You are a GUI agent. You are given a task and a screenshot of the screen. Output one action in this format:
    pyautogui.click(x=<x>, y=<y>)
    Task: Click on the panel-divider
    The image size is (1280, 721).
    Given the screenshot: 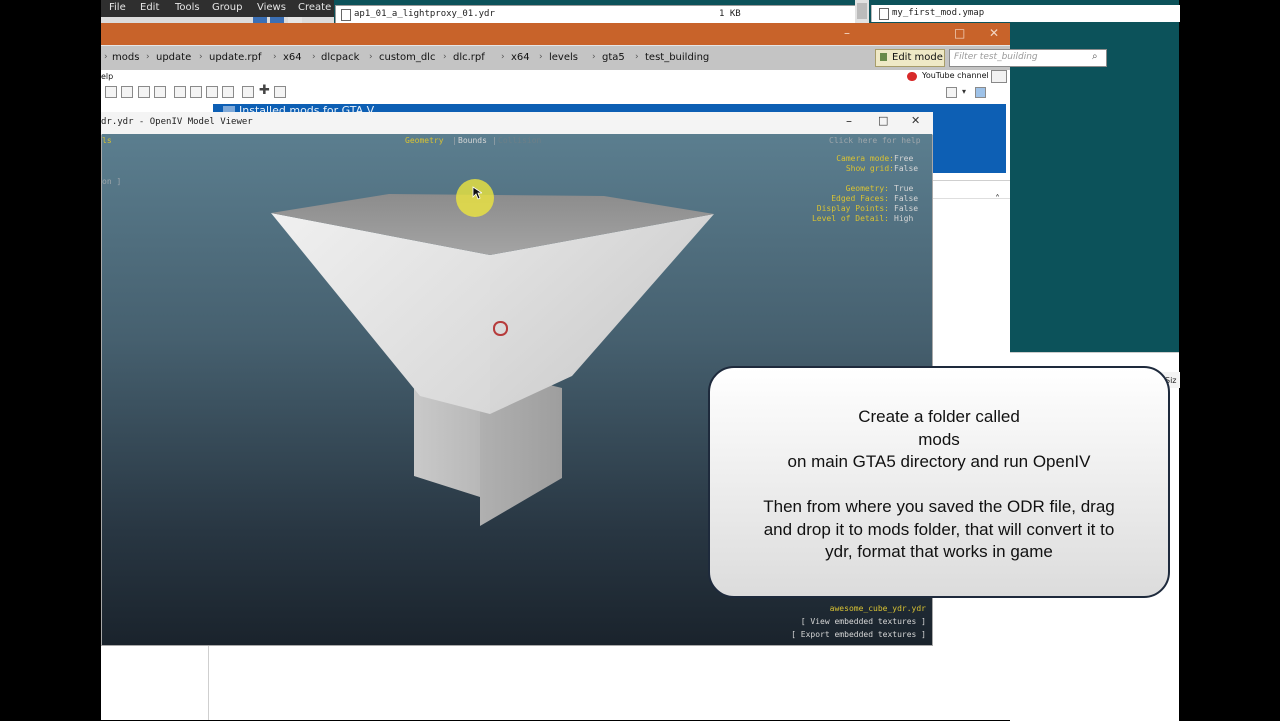 What is the action you would take?
    pyautogui.click(x=208, y=683)
    